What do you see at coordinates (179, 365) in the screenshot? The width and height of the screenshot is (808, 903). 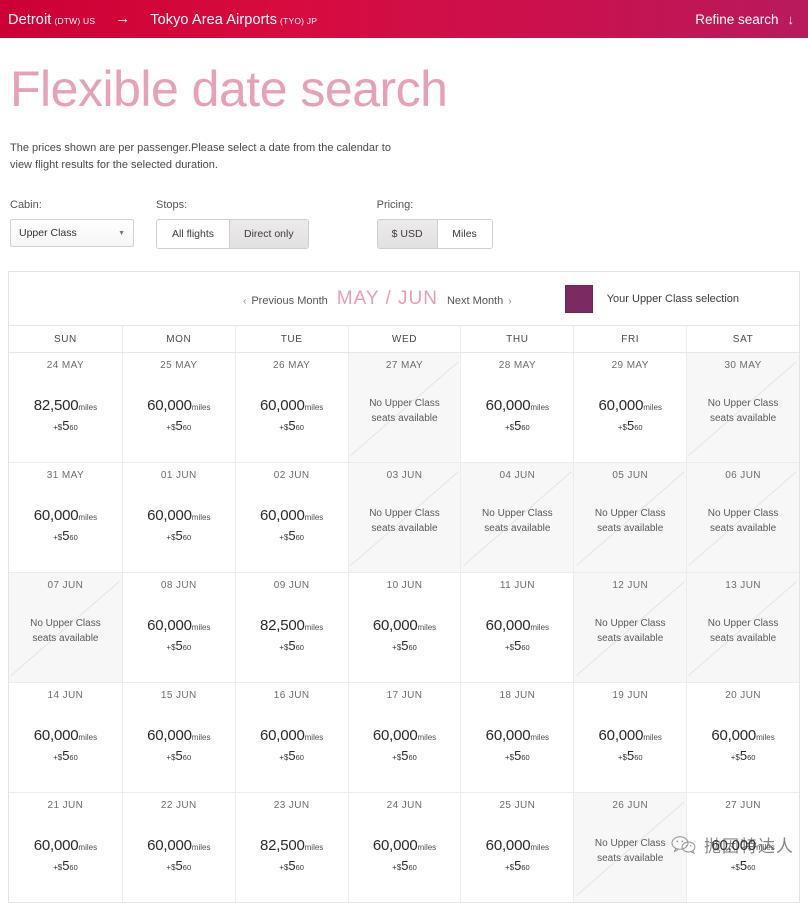 I see `calendar-day-date: 25 MAY` at bounding box center [179, 365].